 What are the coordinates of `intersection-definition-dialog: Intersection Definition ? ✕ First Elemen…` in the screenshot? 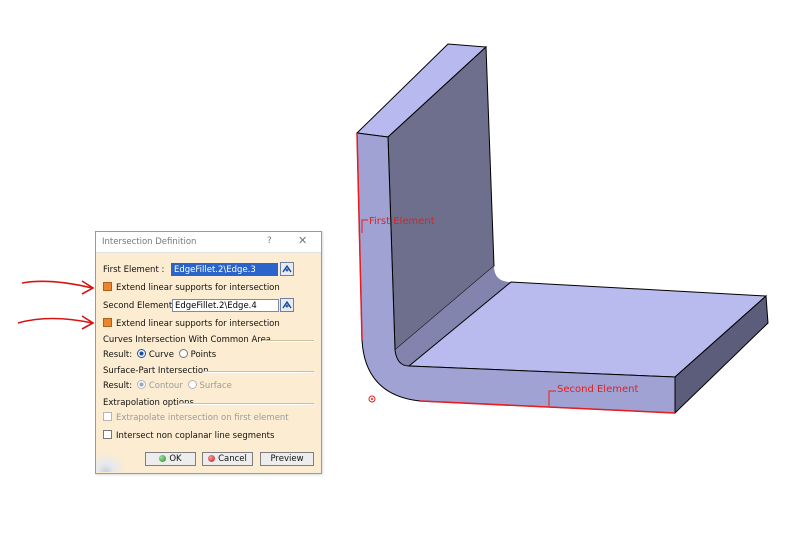 It's located at (208, 352).